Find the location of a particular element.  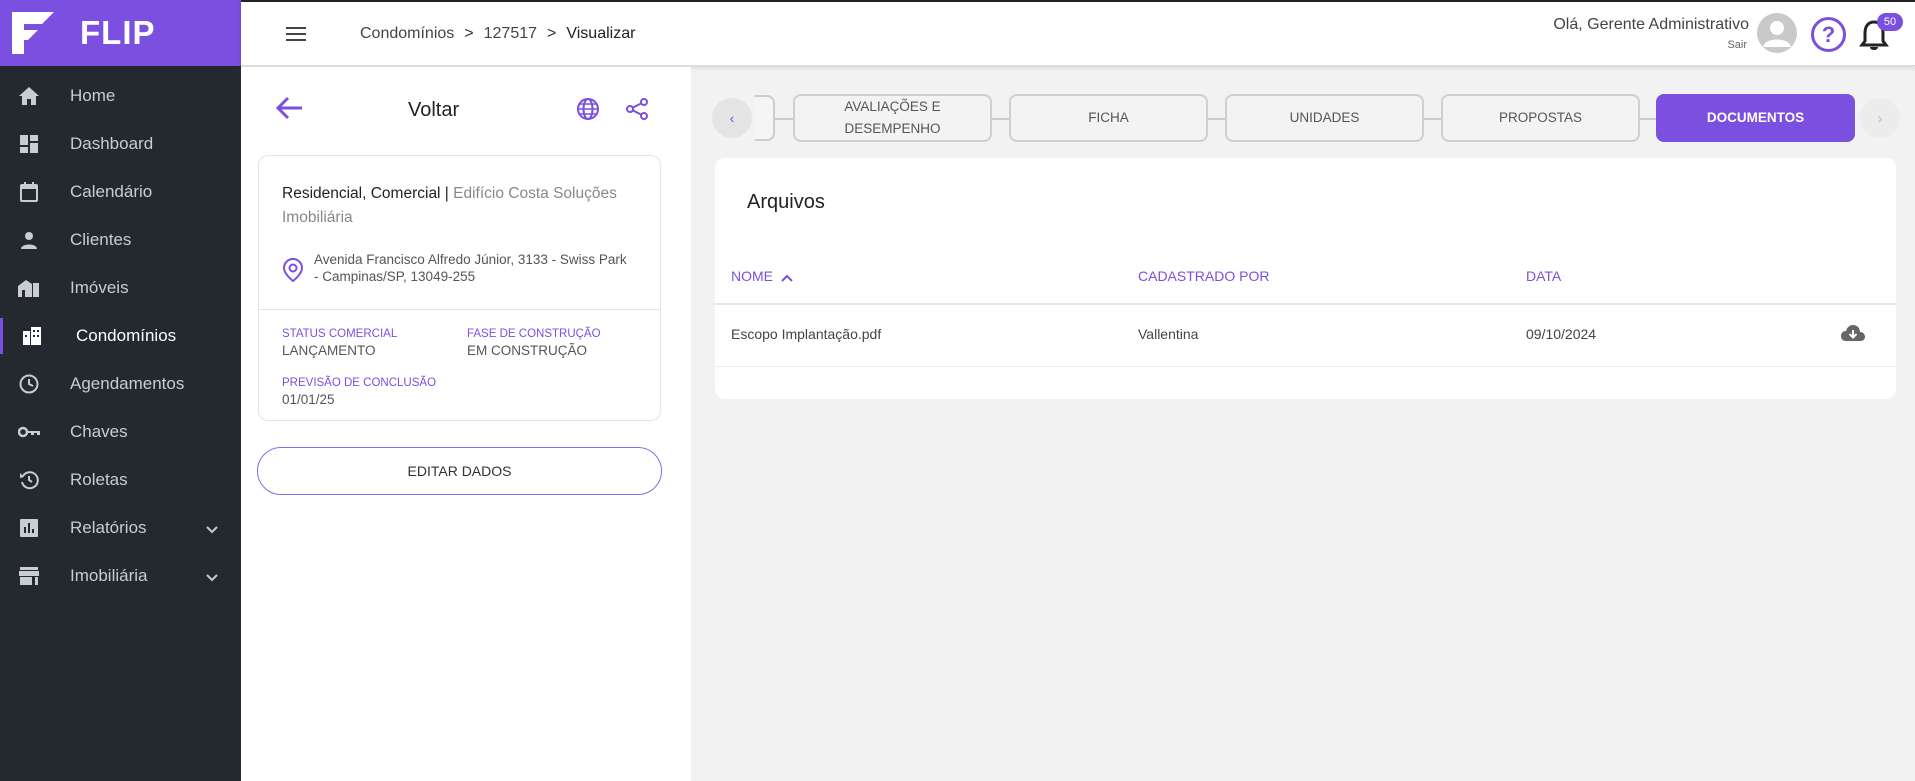

breadcrumb-condominiums: Condomínios is located at coordinates (407, 34).